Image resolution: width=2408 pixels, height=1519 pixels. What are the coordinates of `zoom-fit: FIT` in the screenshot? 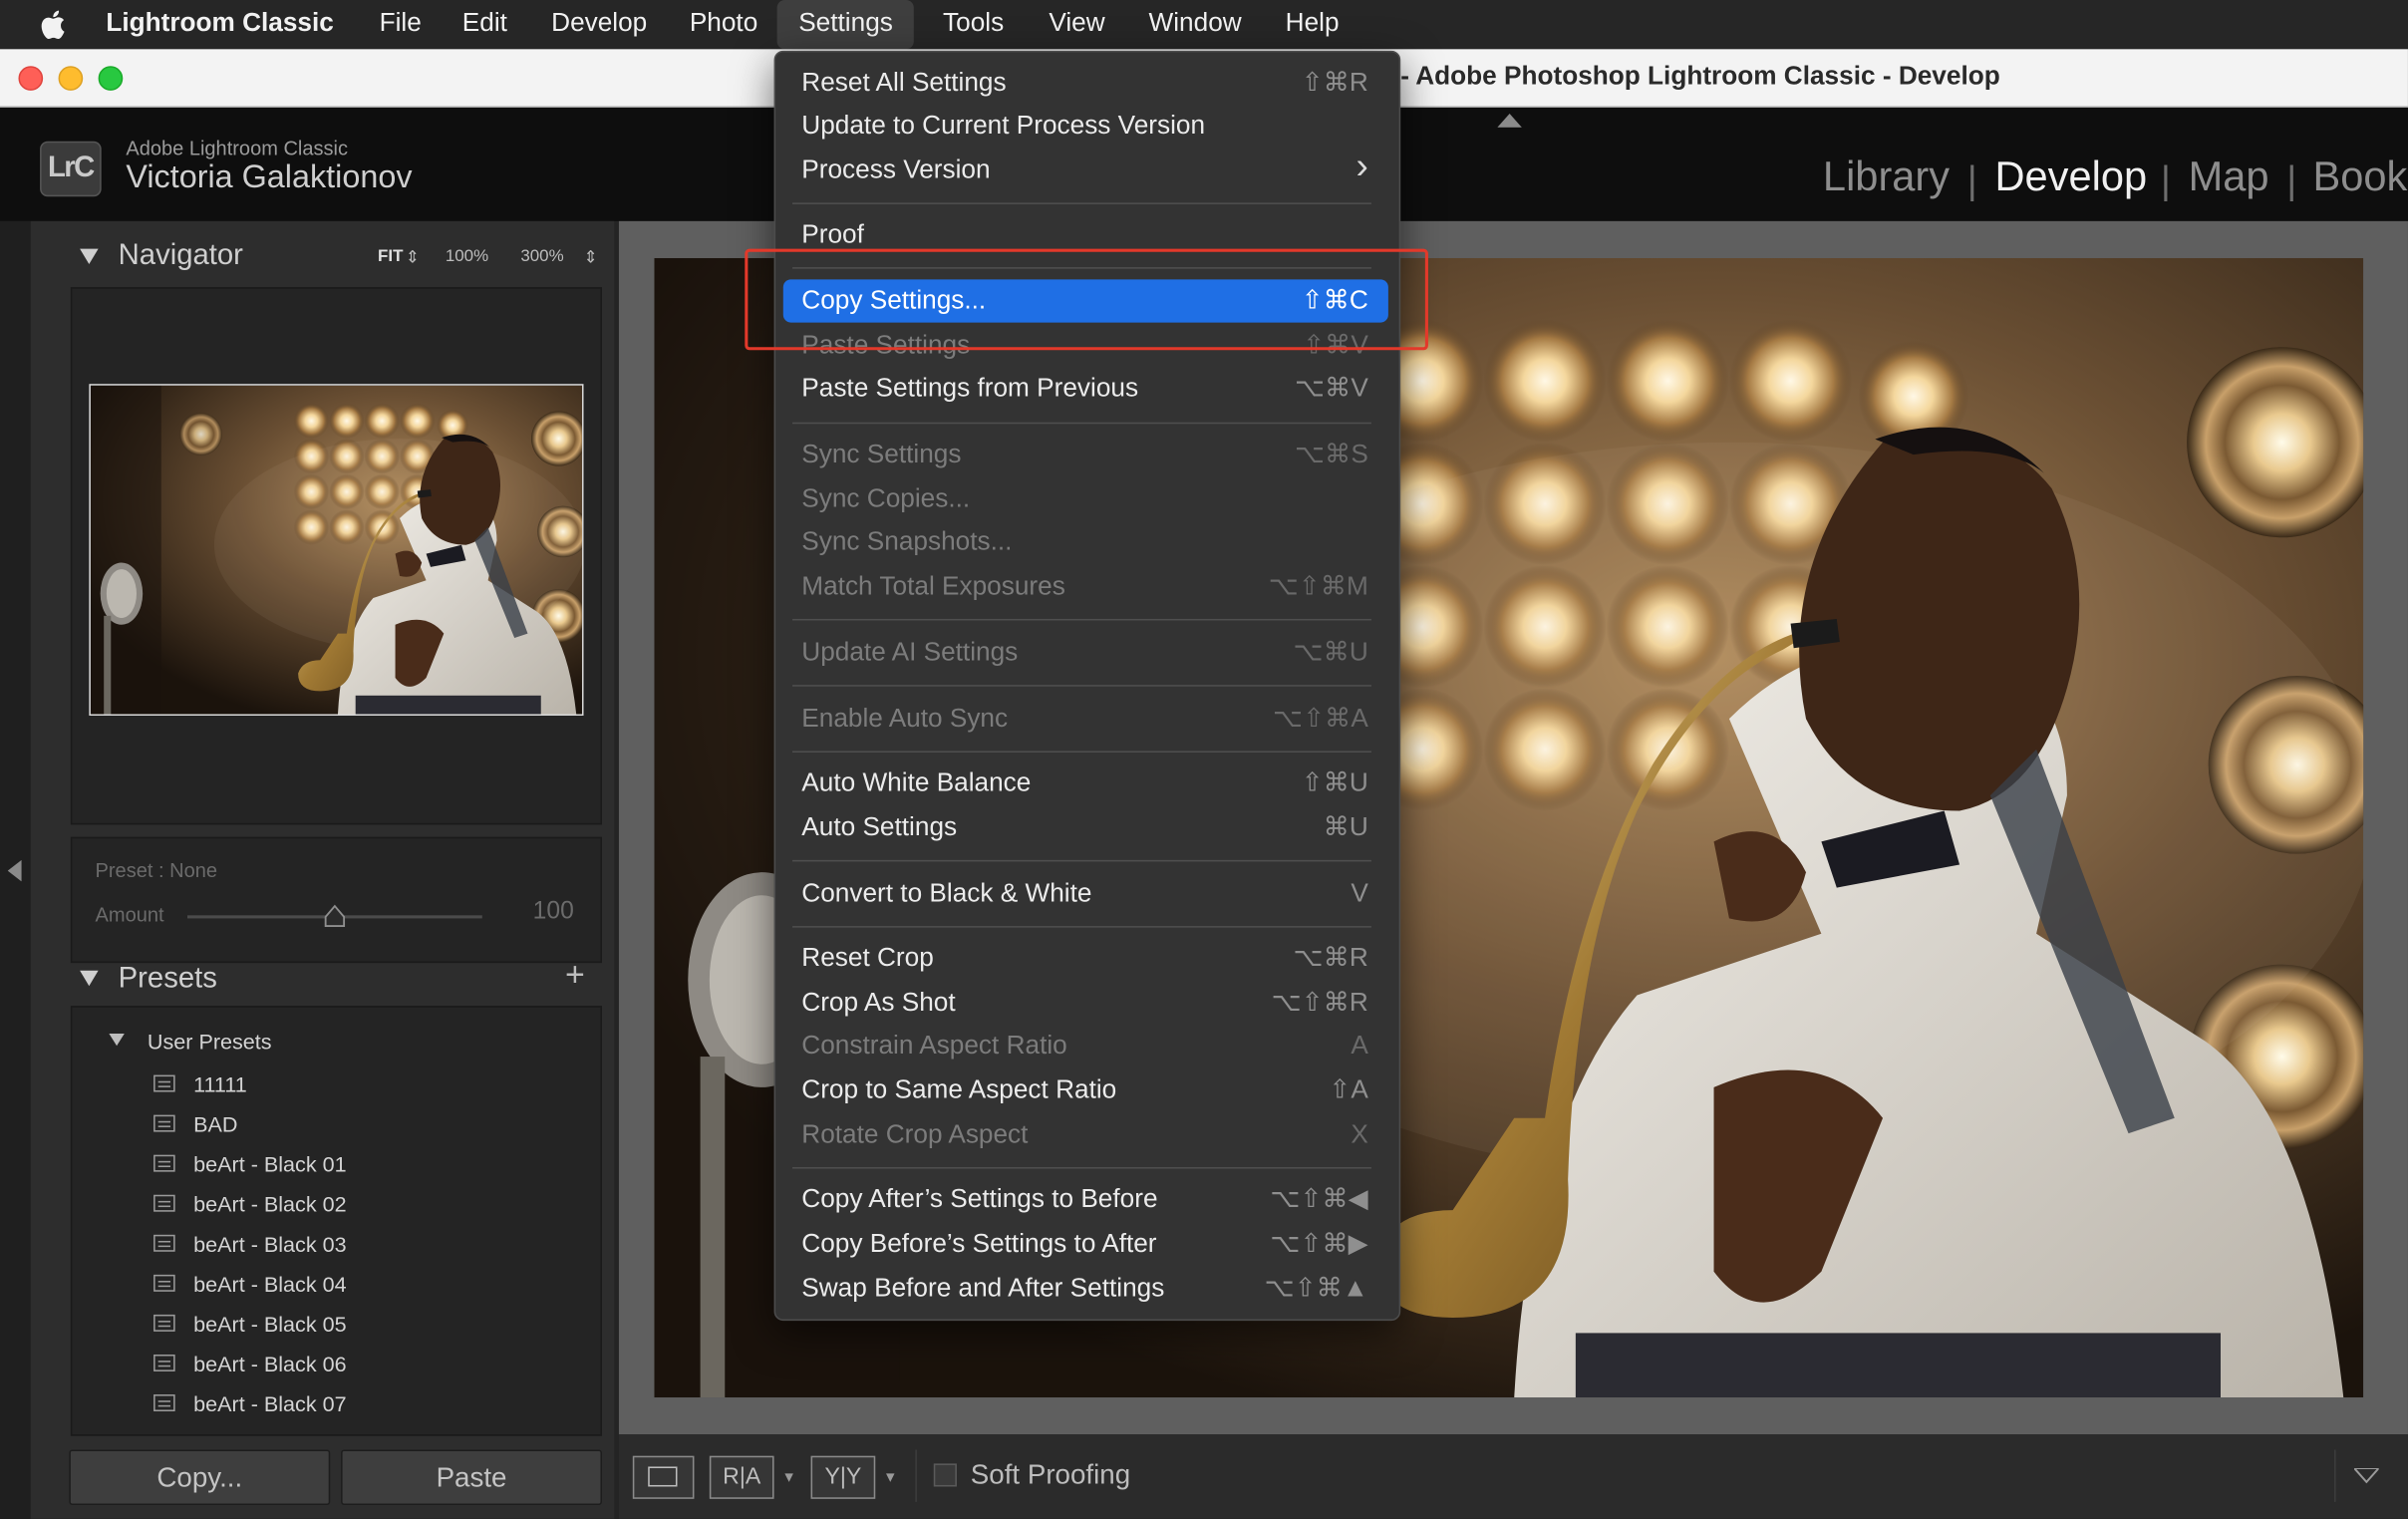 It's located at (390, 256).